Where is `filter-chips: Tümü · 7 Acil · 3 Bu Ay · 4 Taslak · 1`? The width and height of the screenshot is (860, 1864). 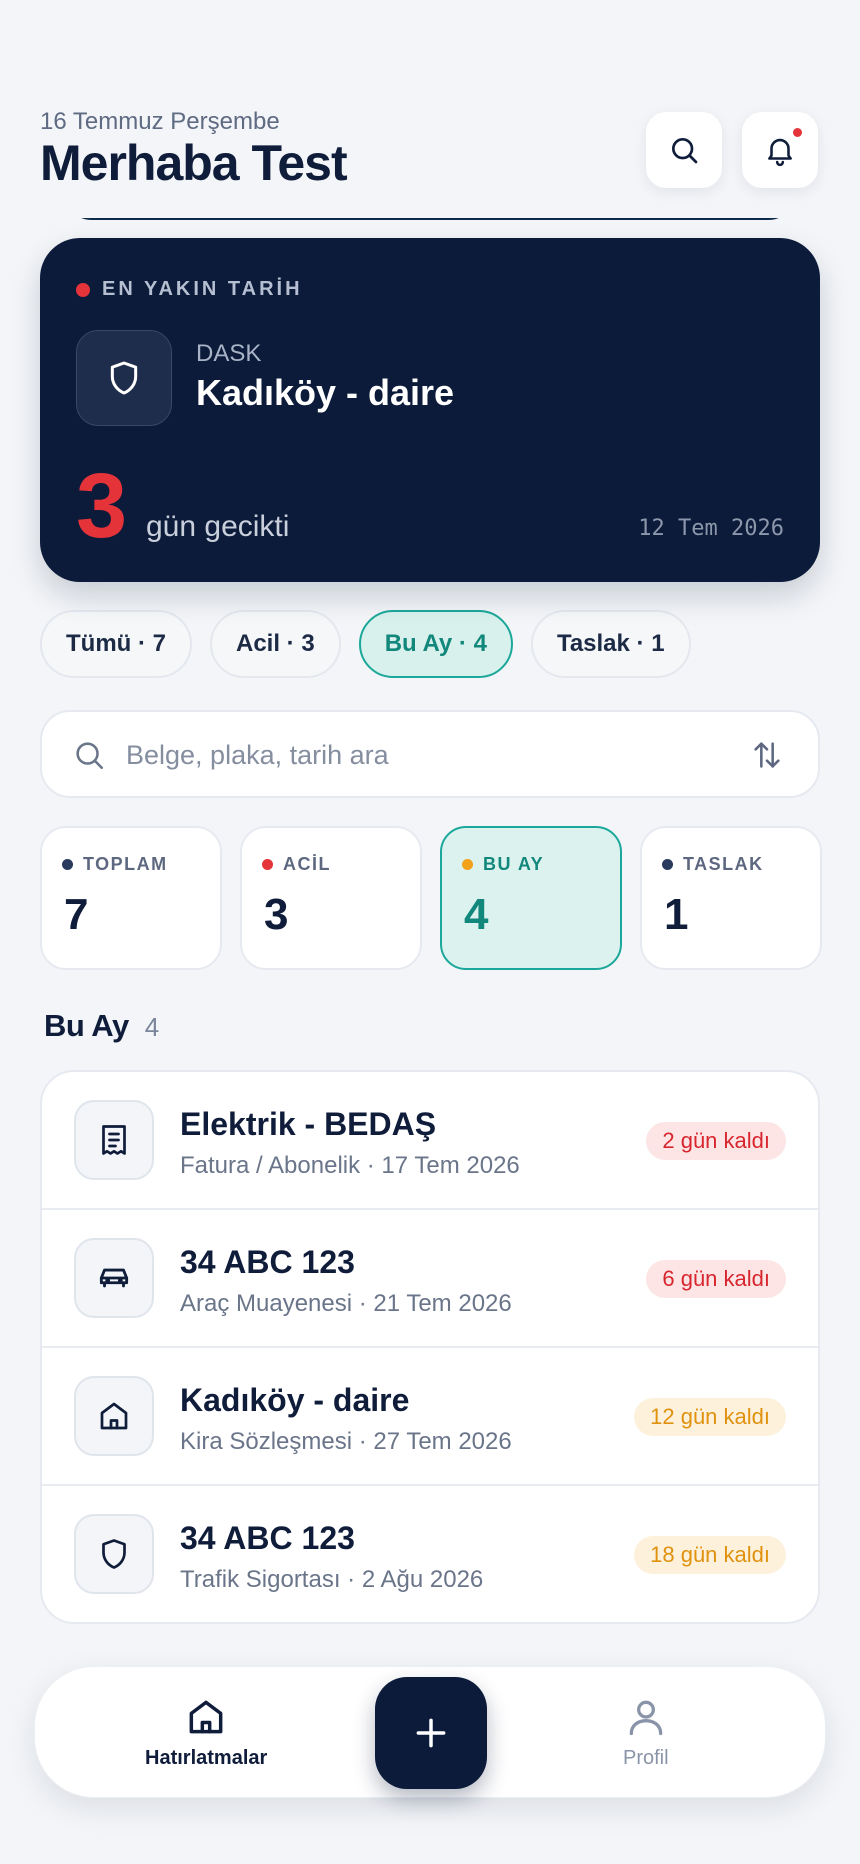 filter-chips: Tümü · 7 Acil · 3 Bu Ay · 4 Taslak · 1 is located at coordinates (365, 644).